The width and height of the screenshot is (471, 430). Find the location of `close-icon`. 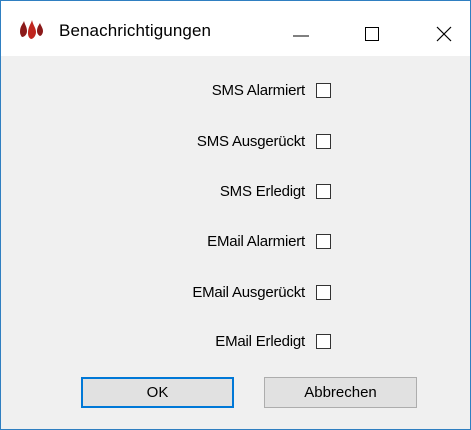

close-icon is located at coordinates (444, 34).